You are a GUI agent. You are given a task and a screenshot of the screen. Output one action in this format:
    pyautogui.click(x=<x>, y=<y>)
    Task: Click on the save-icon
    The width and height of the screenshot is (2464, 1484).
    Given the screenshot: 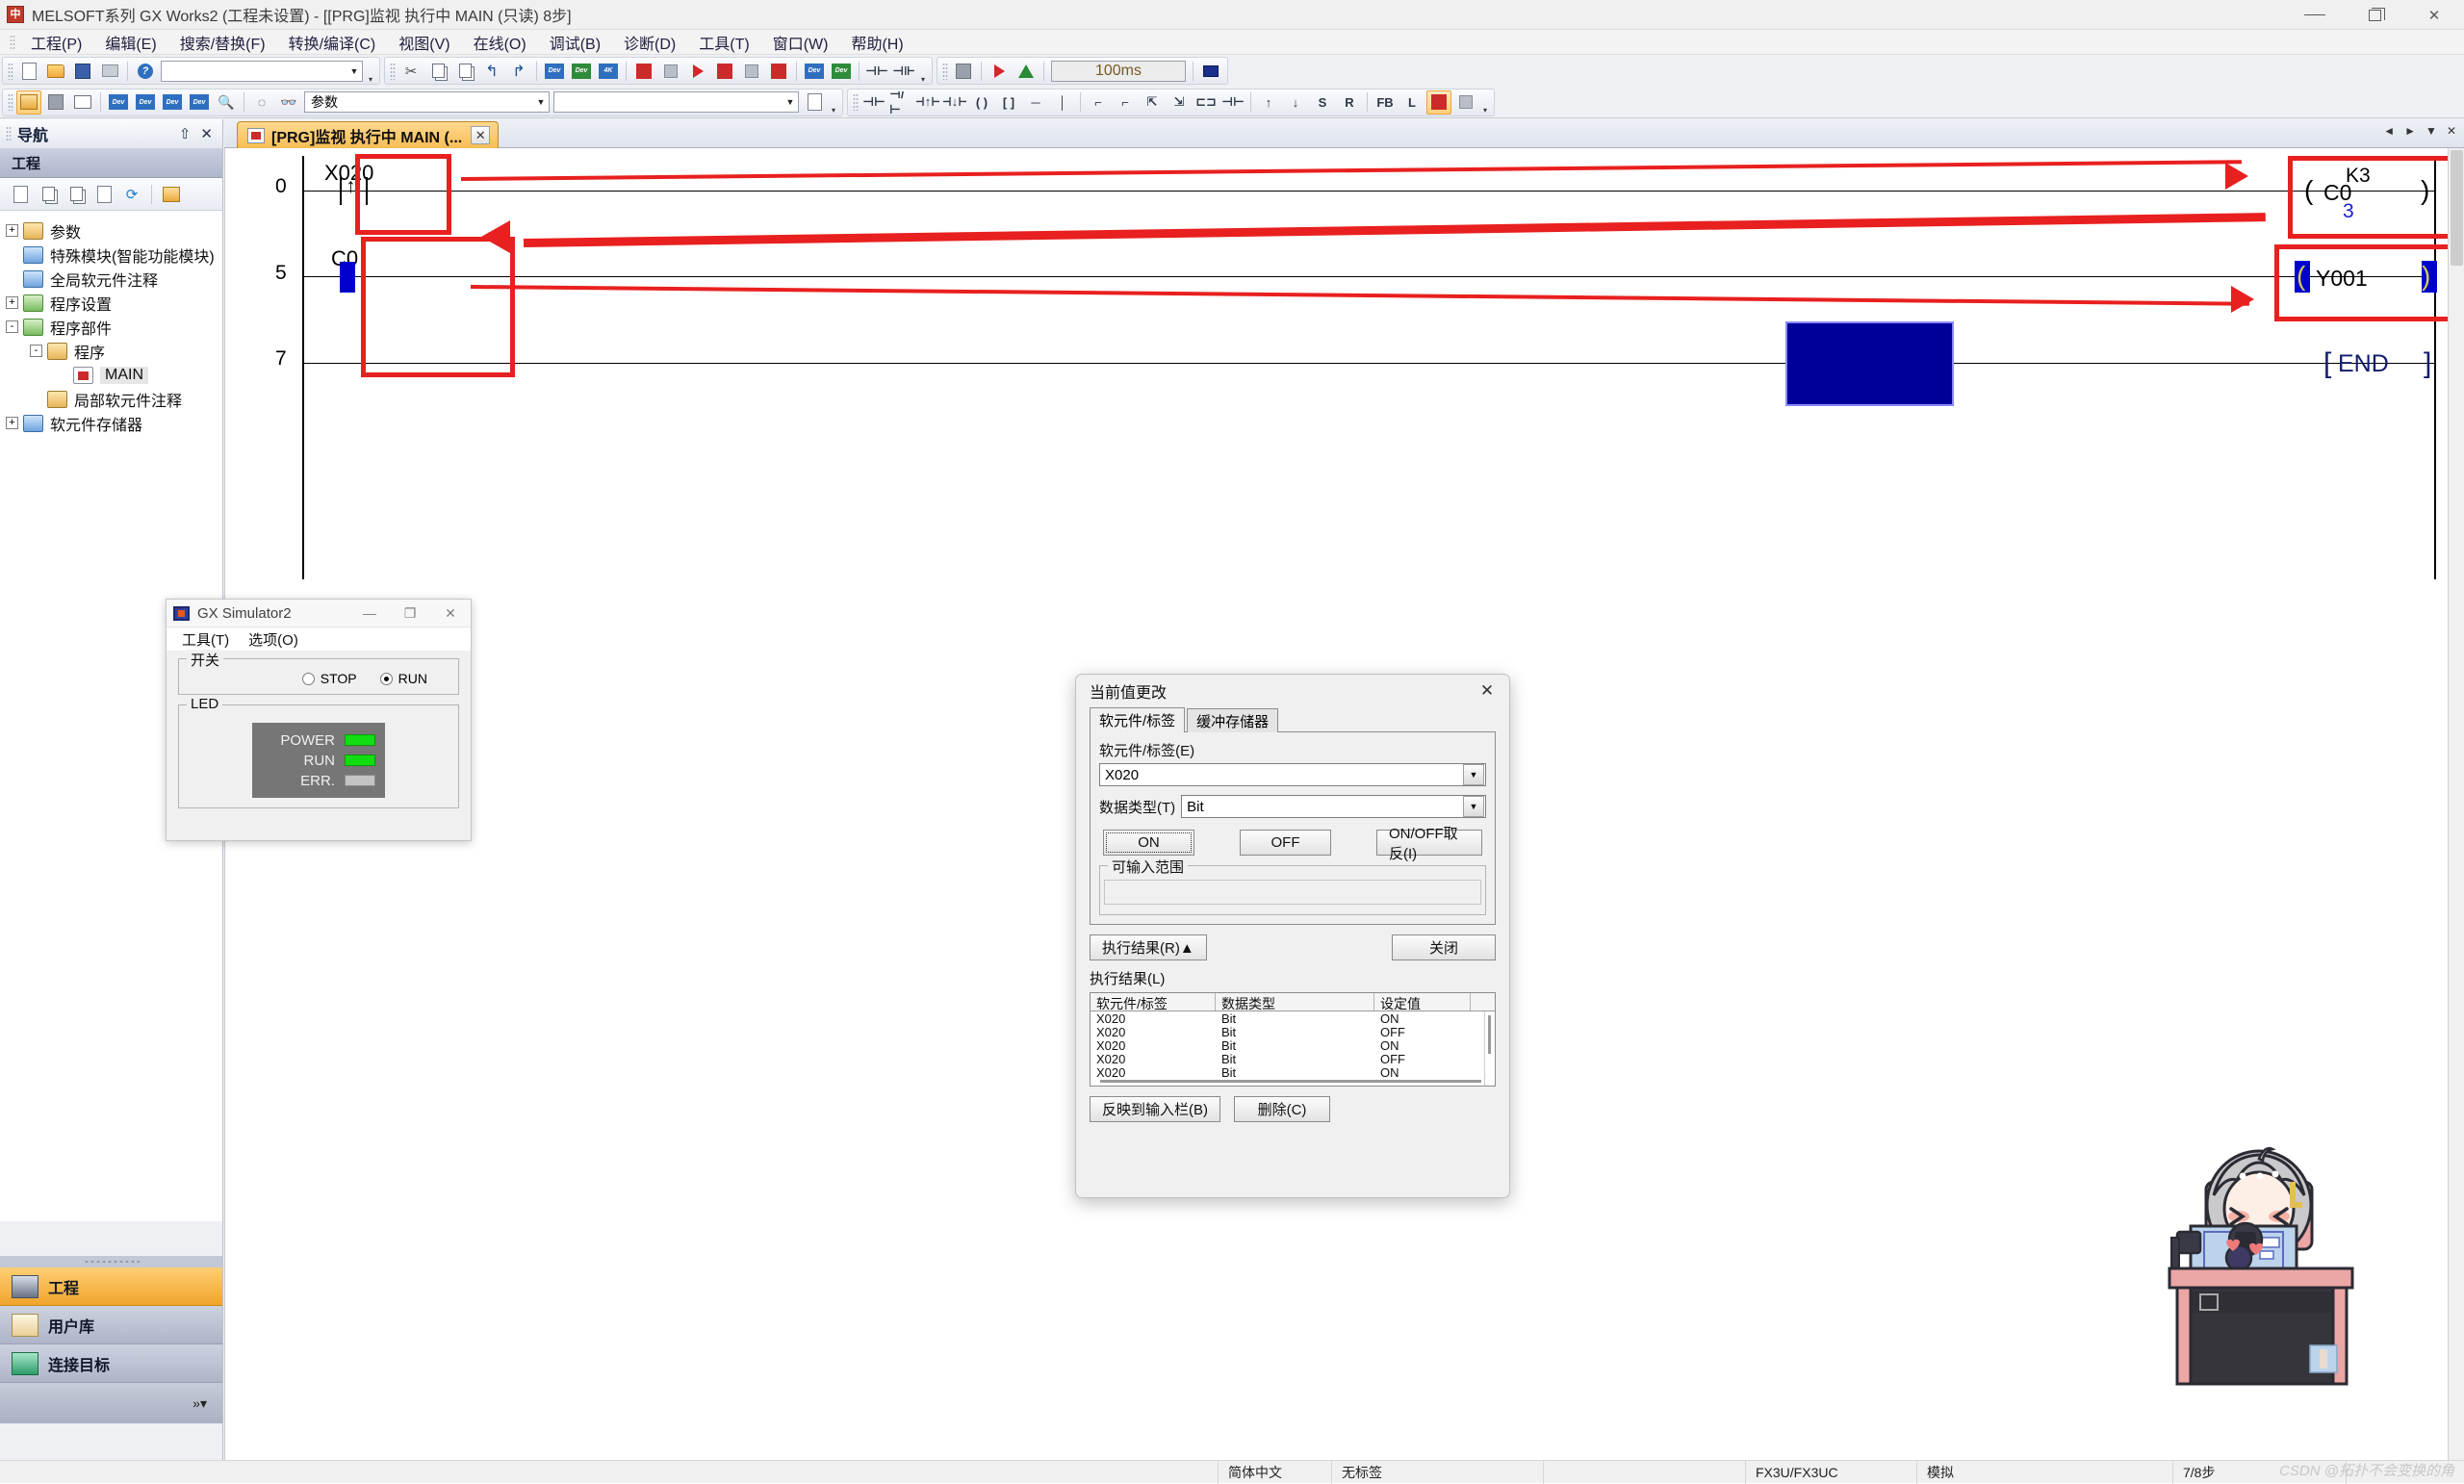 What is the action you would take?
    pyautogui.click(x=82, y=71)
    